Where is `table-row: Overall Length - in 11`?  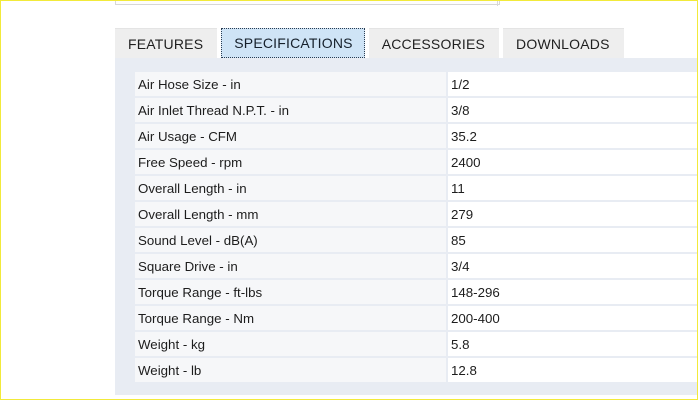
table-row: Overall Length - in 11 is located at coordinates (416, 188).